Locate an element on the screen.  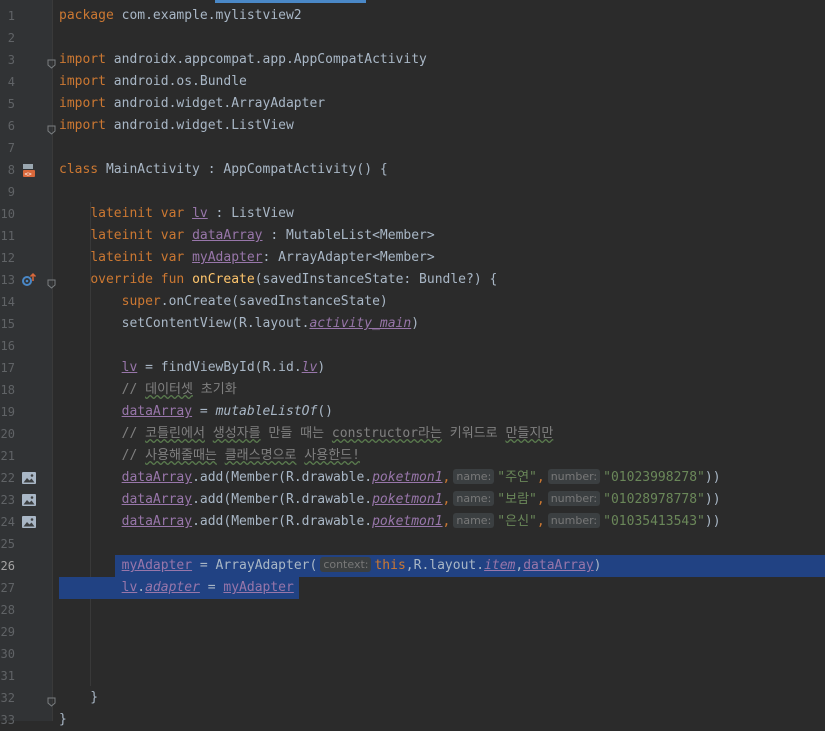
code-line: 21 // 사용해줄때는 클래스명으로 사용한드! is located at coordinates (412, 456).